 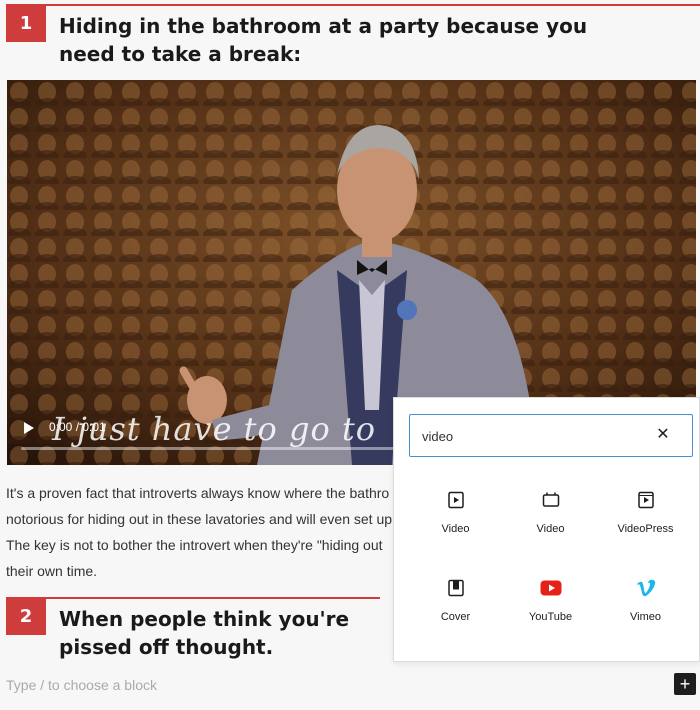 I want to click on block-option-video-embed: Video, so click(x=550, y=522).